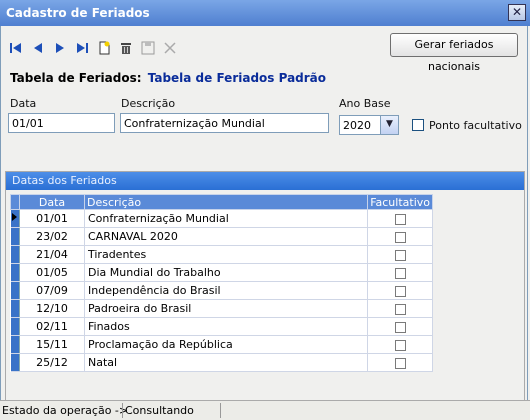 This screenshot has width=530, height=420. I want to click on status-value: Consultando, so click(159, 410).